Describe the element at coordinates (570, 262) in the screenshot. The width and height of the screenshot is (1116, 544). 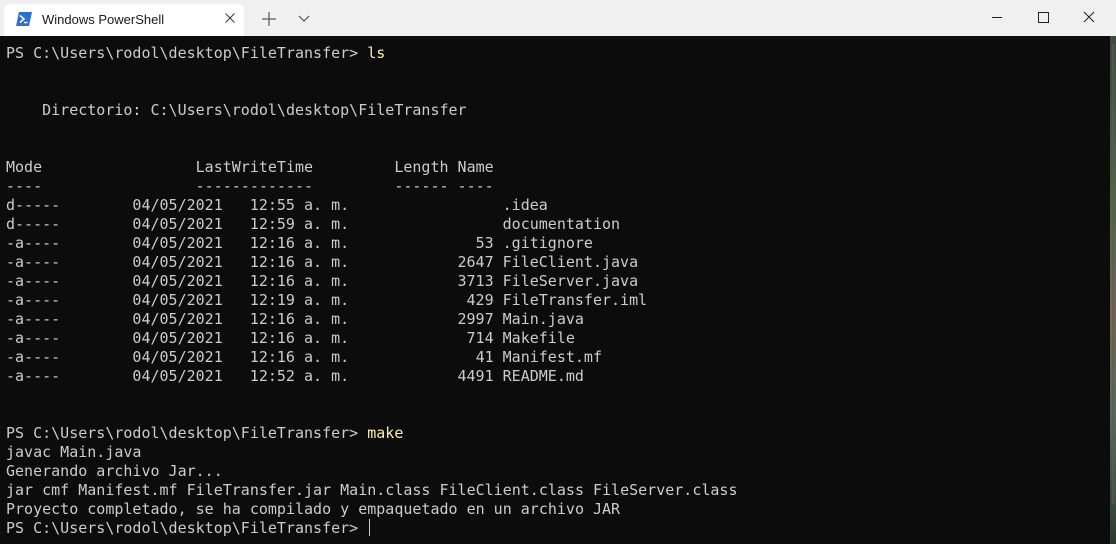
I see `name-cell: FileClient.java` at that location.